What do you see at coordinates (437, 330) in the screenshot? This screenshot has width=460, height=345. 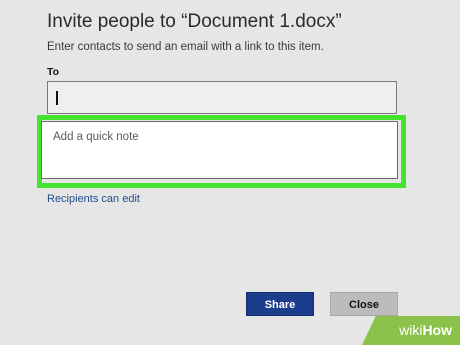 I see `watermark-how-text: How` at bounding box center [437, 330].